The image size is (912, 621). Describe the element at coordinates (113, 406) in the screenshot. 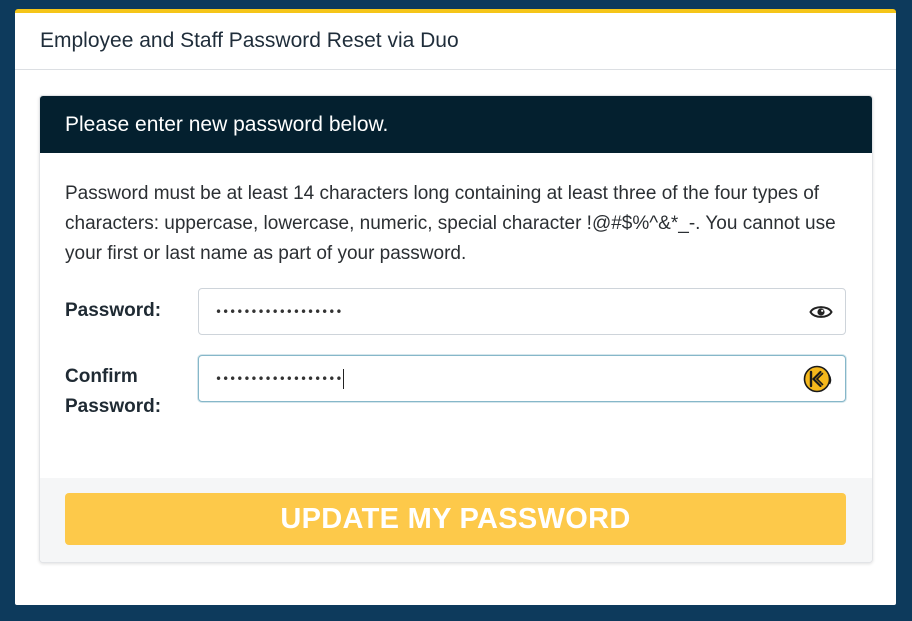

I see `confirm-label-line2: Password:` at that location.